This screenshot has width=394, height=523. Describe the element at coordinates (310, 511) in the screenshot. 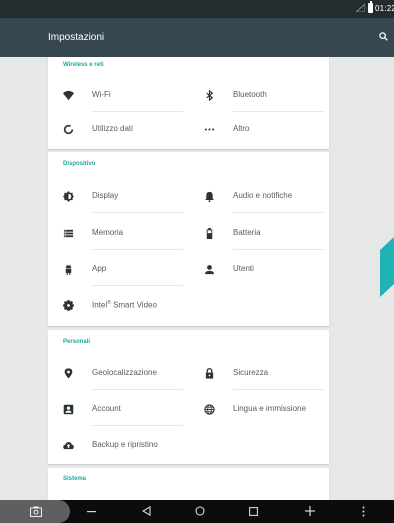

I see `plus-icon` at that location.